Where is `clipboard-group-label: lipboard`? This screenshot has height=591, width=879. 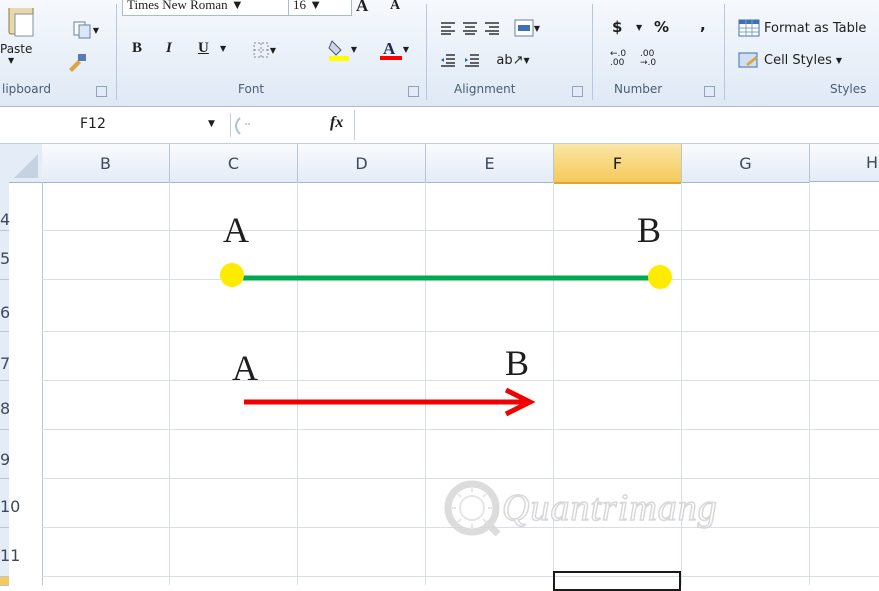 clipboard-group-label: lipboard is located at coordinates (26, 89).